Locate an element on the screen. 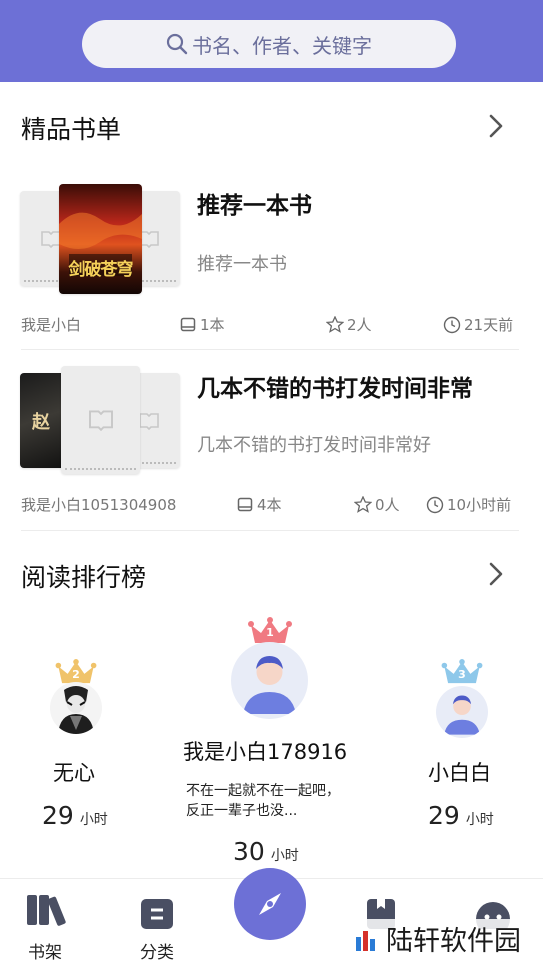 The height and width of the screenshot is (963, 543). booklist-card-time: 21天前 is located at coordinates (478, 324).